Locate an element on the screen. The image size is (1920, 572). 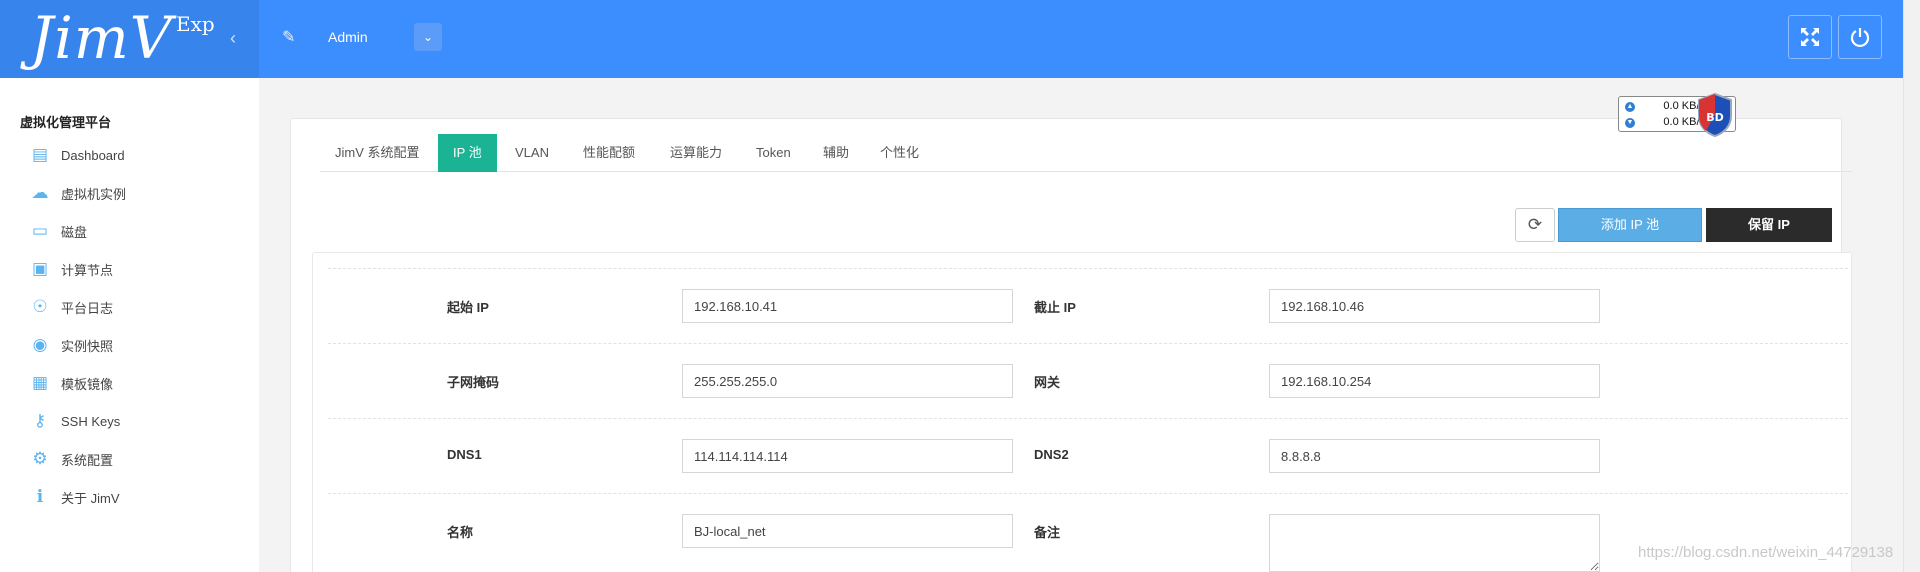
sidebar-item-instances: ☁ 虚拟机实例 is located at coordinates (77, 193).